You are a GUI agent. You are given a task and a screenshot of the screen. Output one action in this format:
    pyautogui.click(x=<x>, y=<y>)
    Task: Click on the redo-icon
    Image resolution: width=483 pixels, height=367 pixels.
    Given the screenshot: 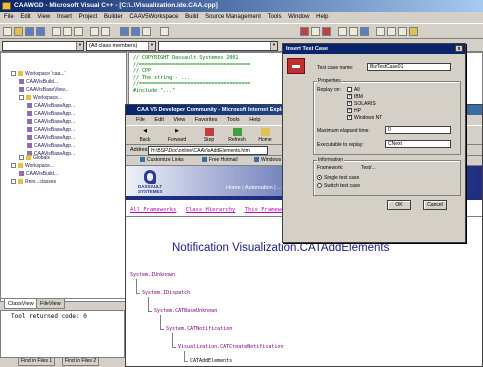 What is the action you would take?
    pyautogui.click(x=105, y=31)
    